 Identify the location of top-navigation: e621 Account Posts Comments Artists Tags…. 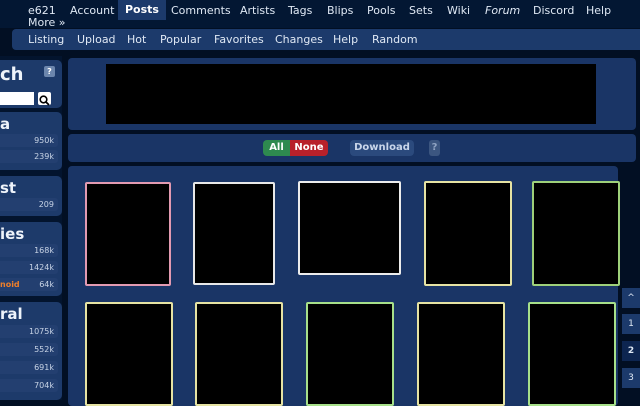
(320, 14).